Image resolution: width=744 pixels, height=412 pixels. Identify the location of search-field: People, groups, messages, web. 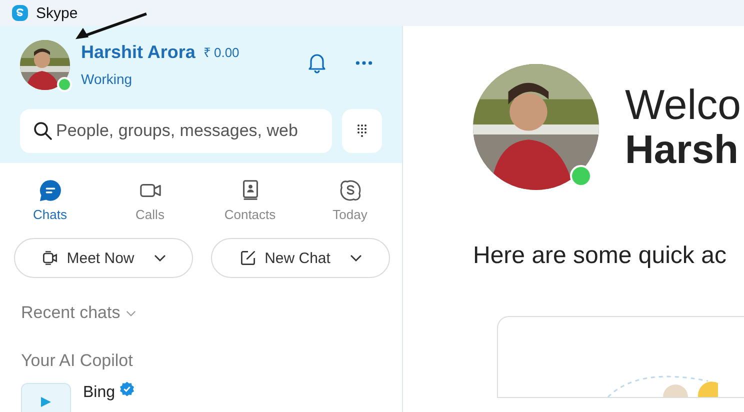
(176, 131).